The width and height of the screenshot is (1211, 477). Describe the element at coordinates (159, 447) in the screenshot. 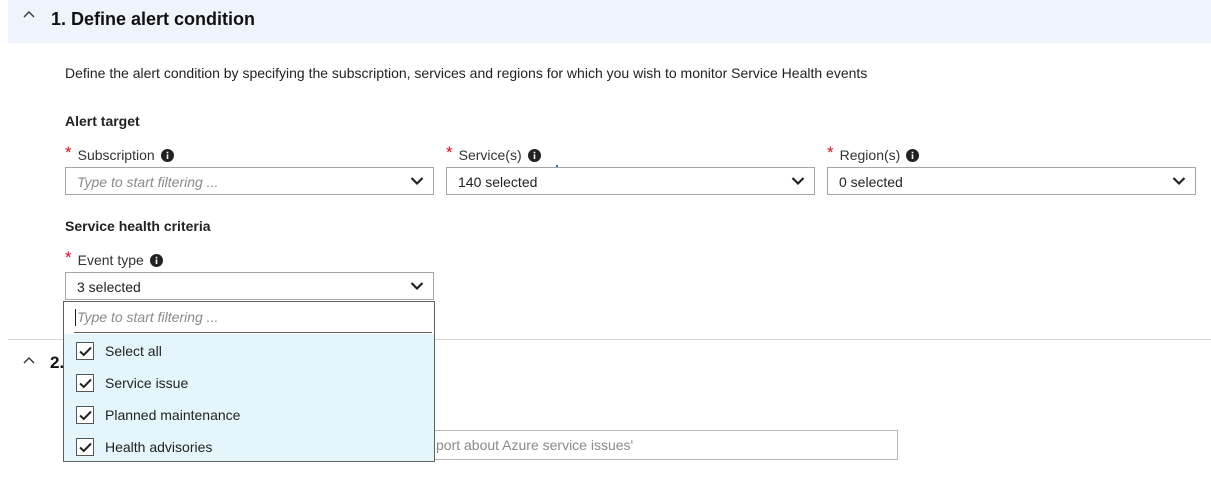

I see `option-label: Health advisories` at that location.